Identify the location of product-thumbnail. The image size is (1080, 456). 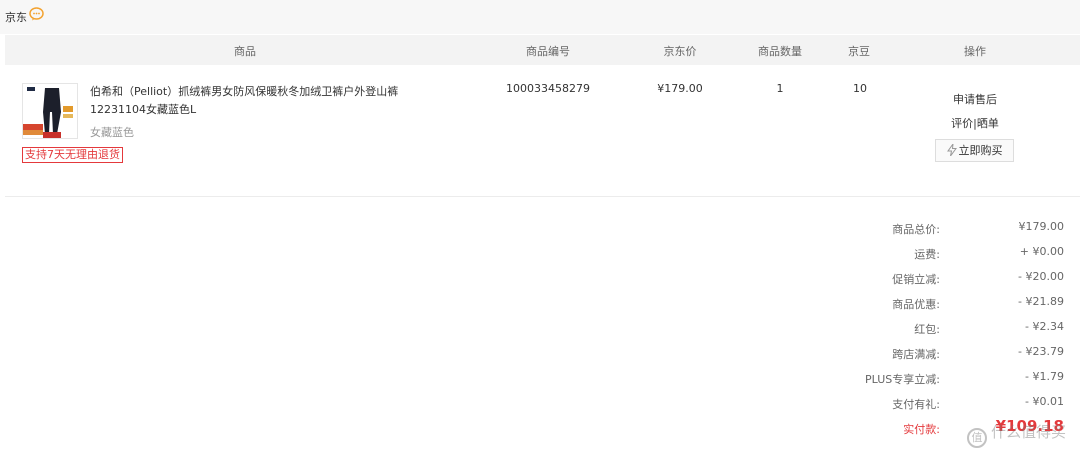
(50, 111).